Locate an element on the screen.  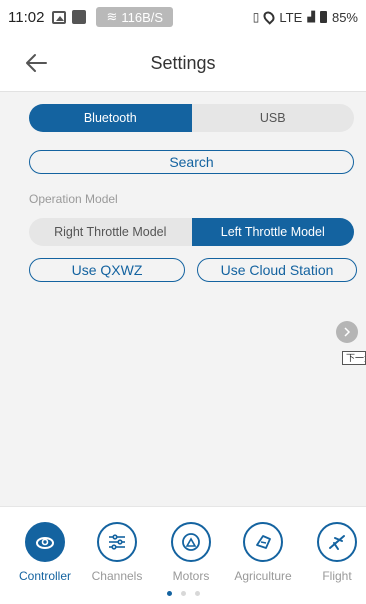
gallery-notification-icon is located at coordinates (59, 17).